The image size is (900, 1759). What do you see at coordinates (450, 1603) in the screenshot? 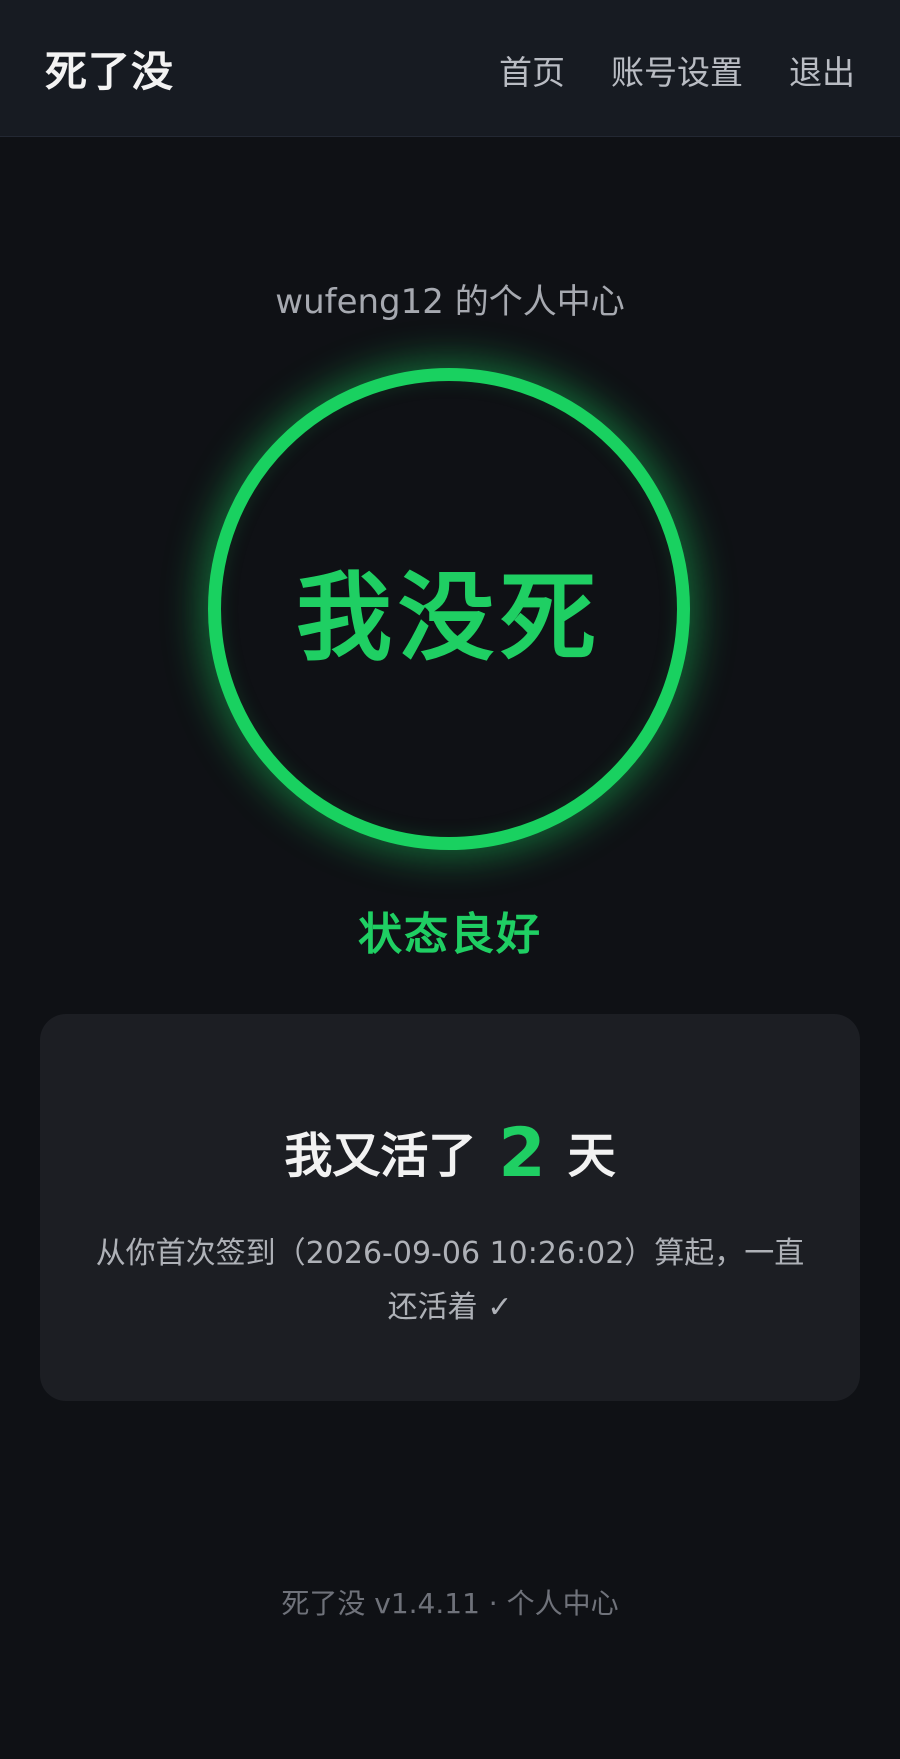
I see `footer-version: 死了没 v1.4.11 · 个人中心` at bounding box center [450, 1603].